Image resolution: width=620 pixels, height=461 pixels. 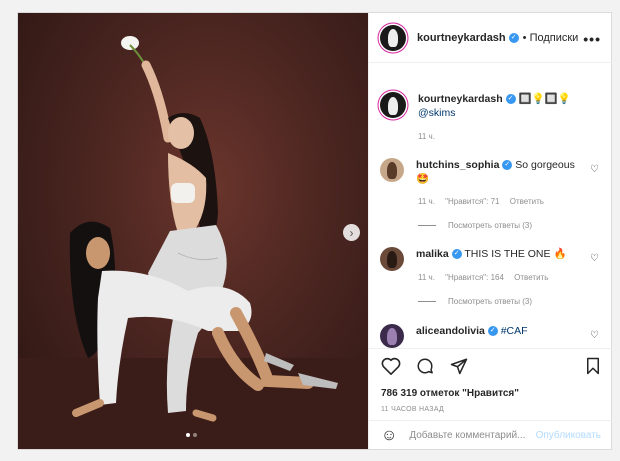 I want to click on comment-emoji: 🔥, so click(x=560, y=254).